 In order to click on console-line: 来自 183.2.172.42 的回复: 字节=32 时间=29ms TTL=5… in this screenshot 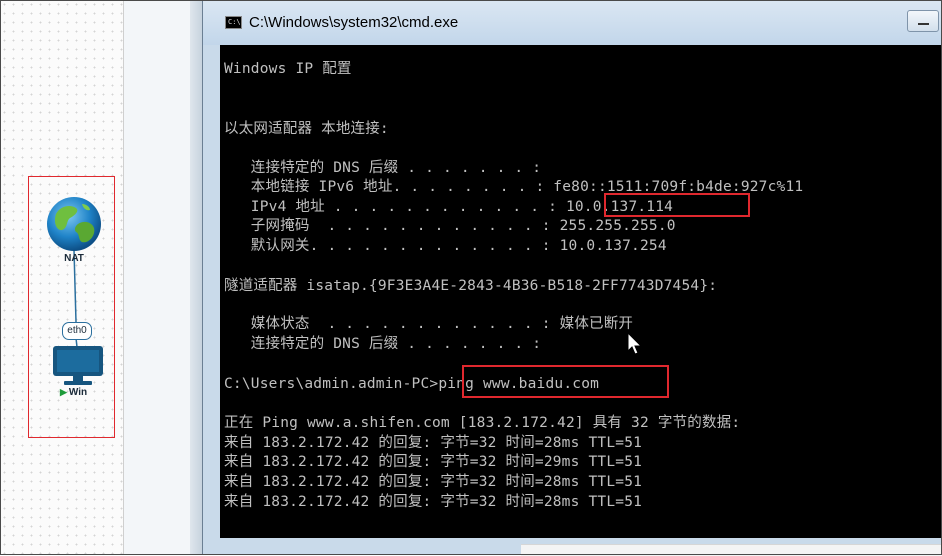, I will do `click(433, 462)`.